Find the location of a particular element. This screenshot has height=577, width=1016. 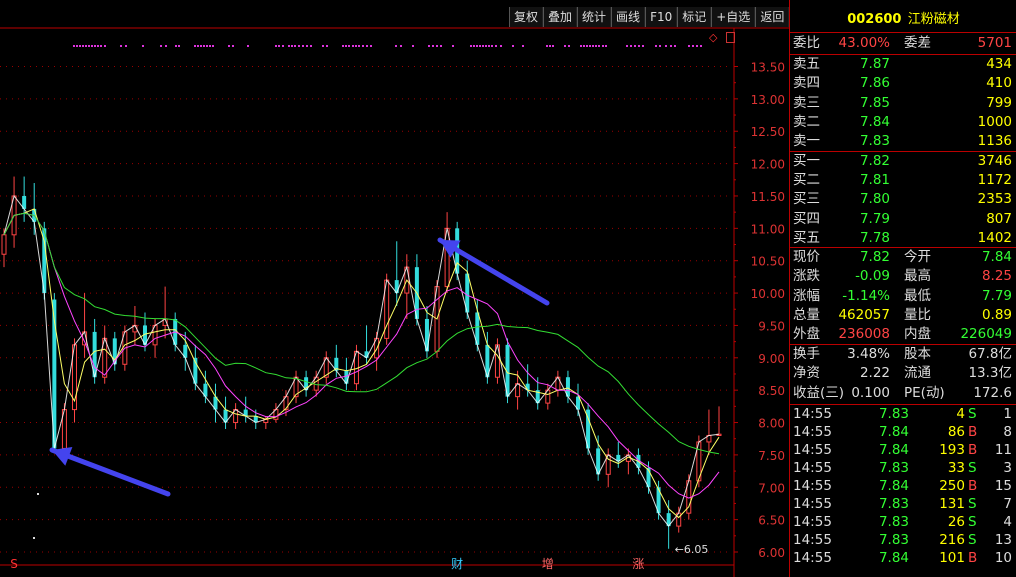

sell-level-price: 7.85 is located at coordinates (874, 102).